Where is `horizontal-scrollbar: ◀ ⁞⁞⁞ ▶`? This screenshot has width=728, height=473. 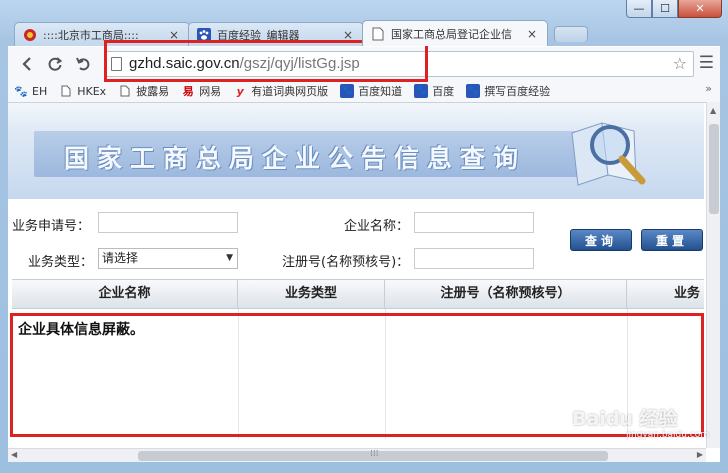 horizontal-scrollbar: ◀ ⁞⁞⁞ ▶ is located at coordinates (357, 455).